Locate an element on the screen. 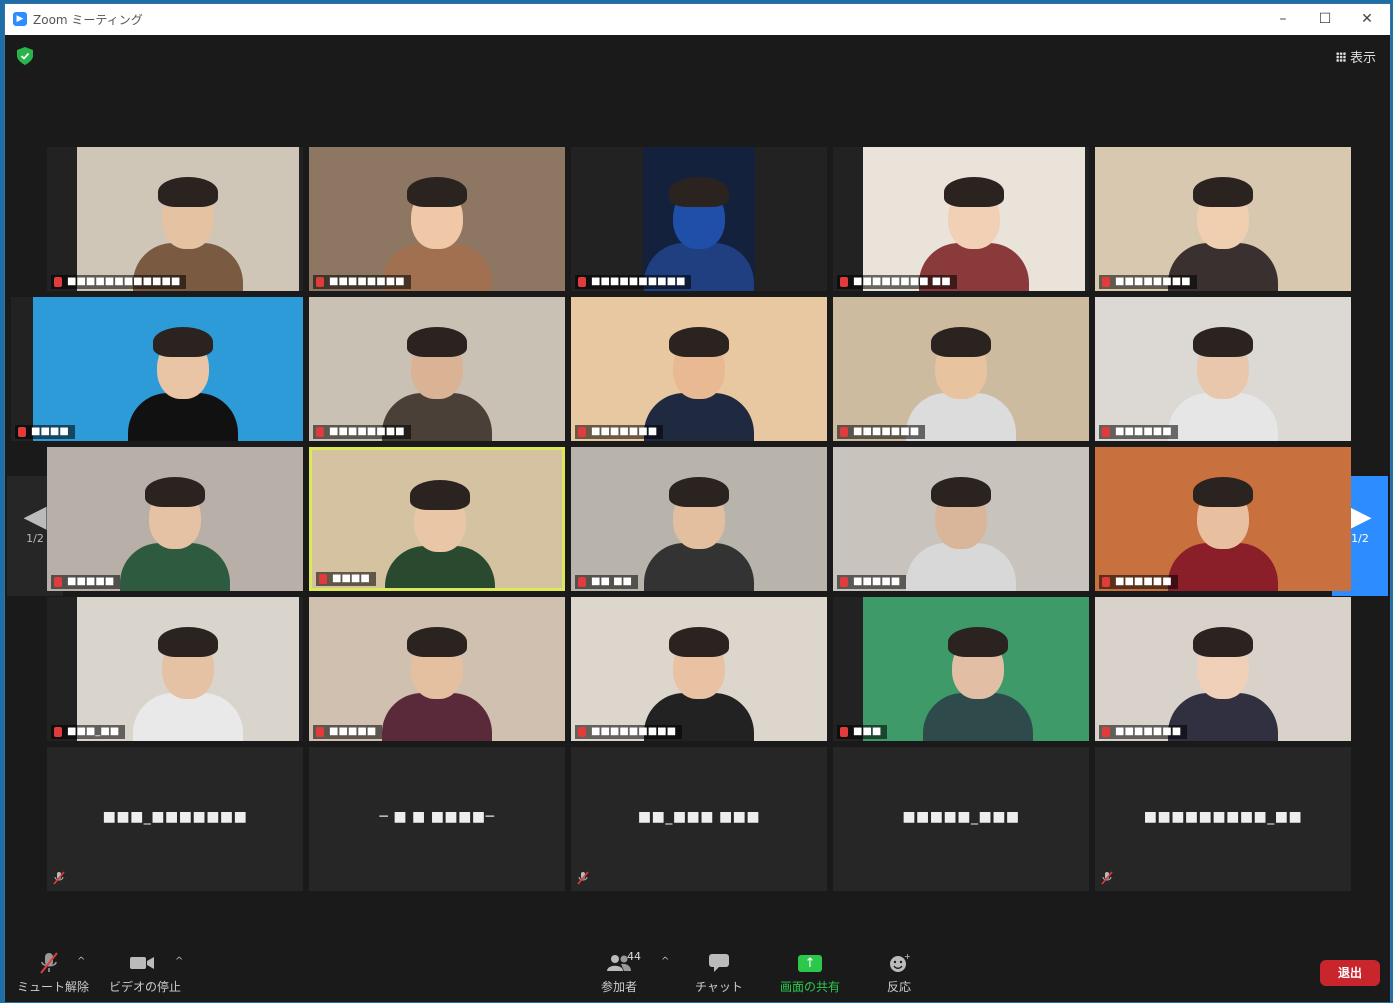 The height and width of the screenshot is (1003, 1393). video-label: ビデオの停止 is located at coordinates (145, 987).